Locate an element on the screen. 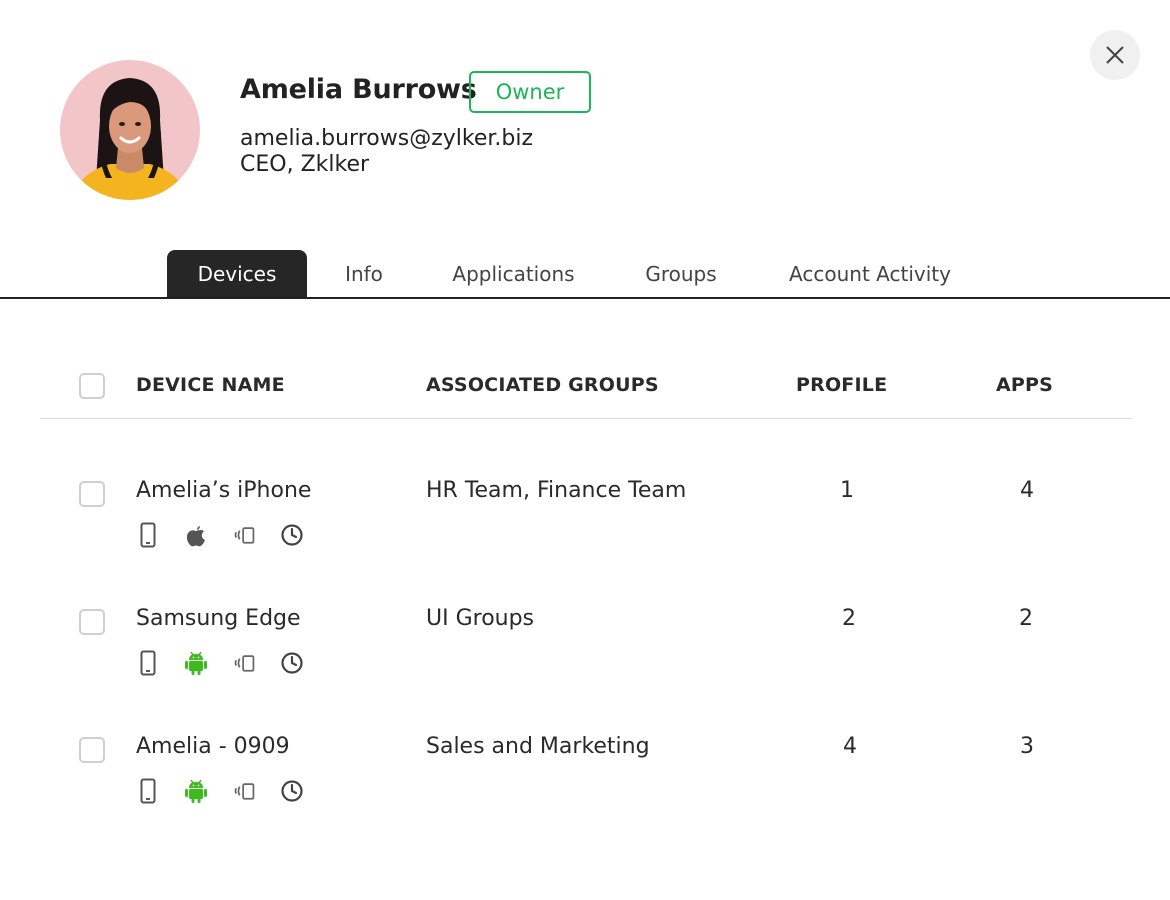  avatar is located at coordinates (130, 130).